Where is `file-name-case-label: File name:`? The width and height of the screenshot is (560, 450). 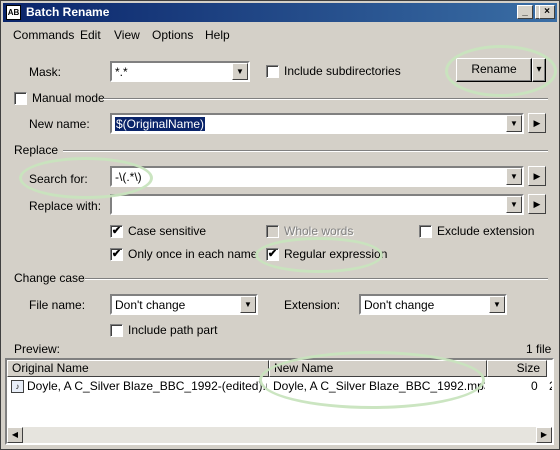
file-name-case-label: File name: is located at coordinates (57, 305).